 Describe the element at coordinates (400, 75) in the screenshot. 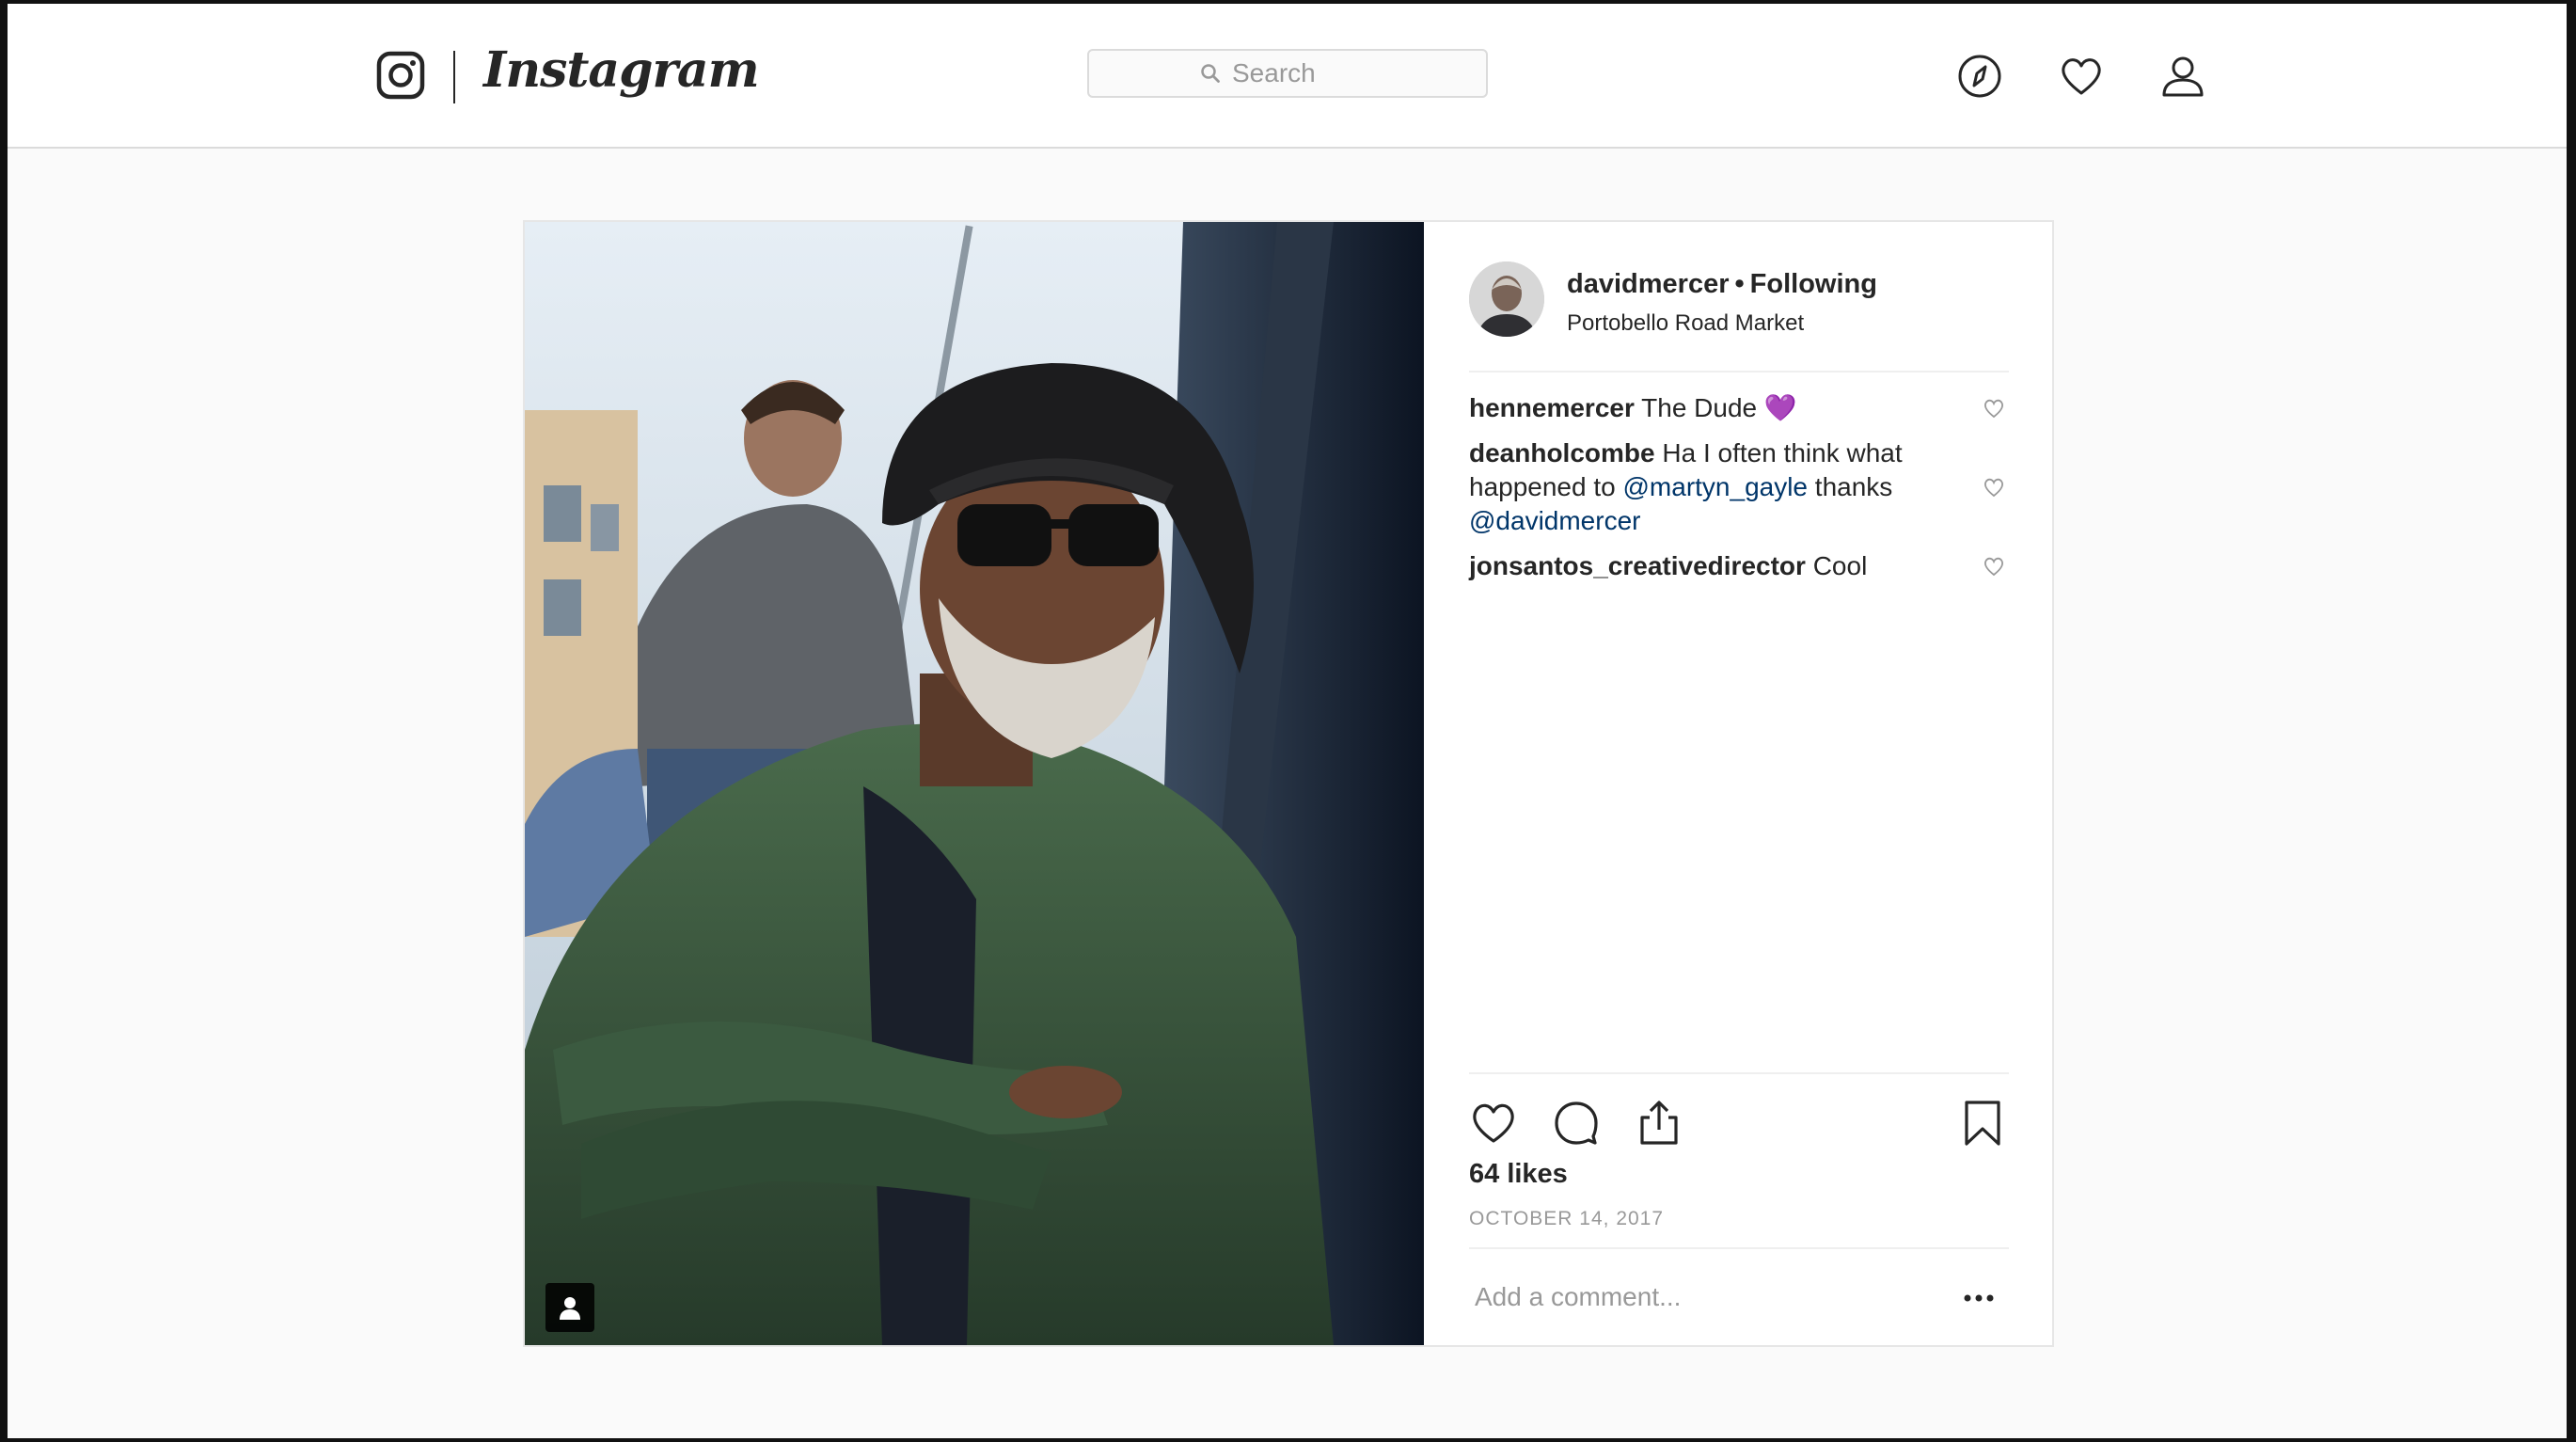

I see `instagram-glyph-icon` at that location.